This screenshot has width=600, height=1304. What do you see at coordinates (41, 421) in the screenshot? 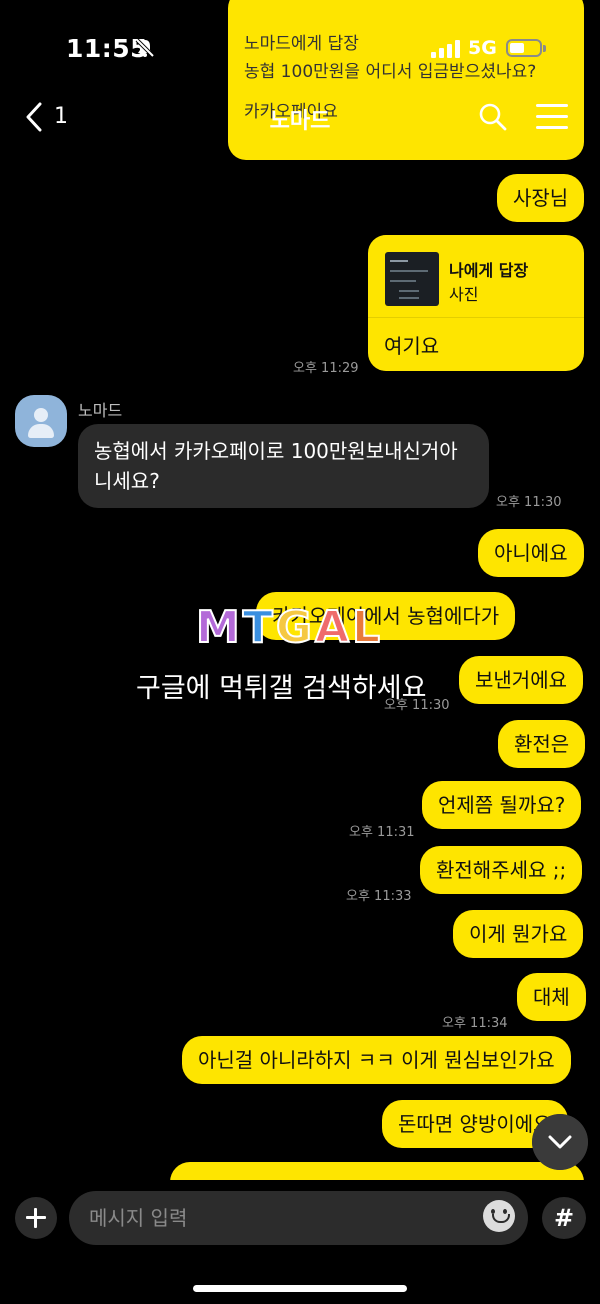
I see `avatar` at bounding box center [41, 421].